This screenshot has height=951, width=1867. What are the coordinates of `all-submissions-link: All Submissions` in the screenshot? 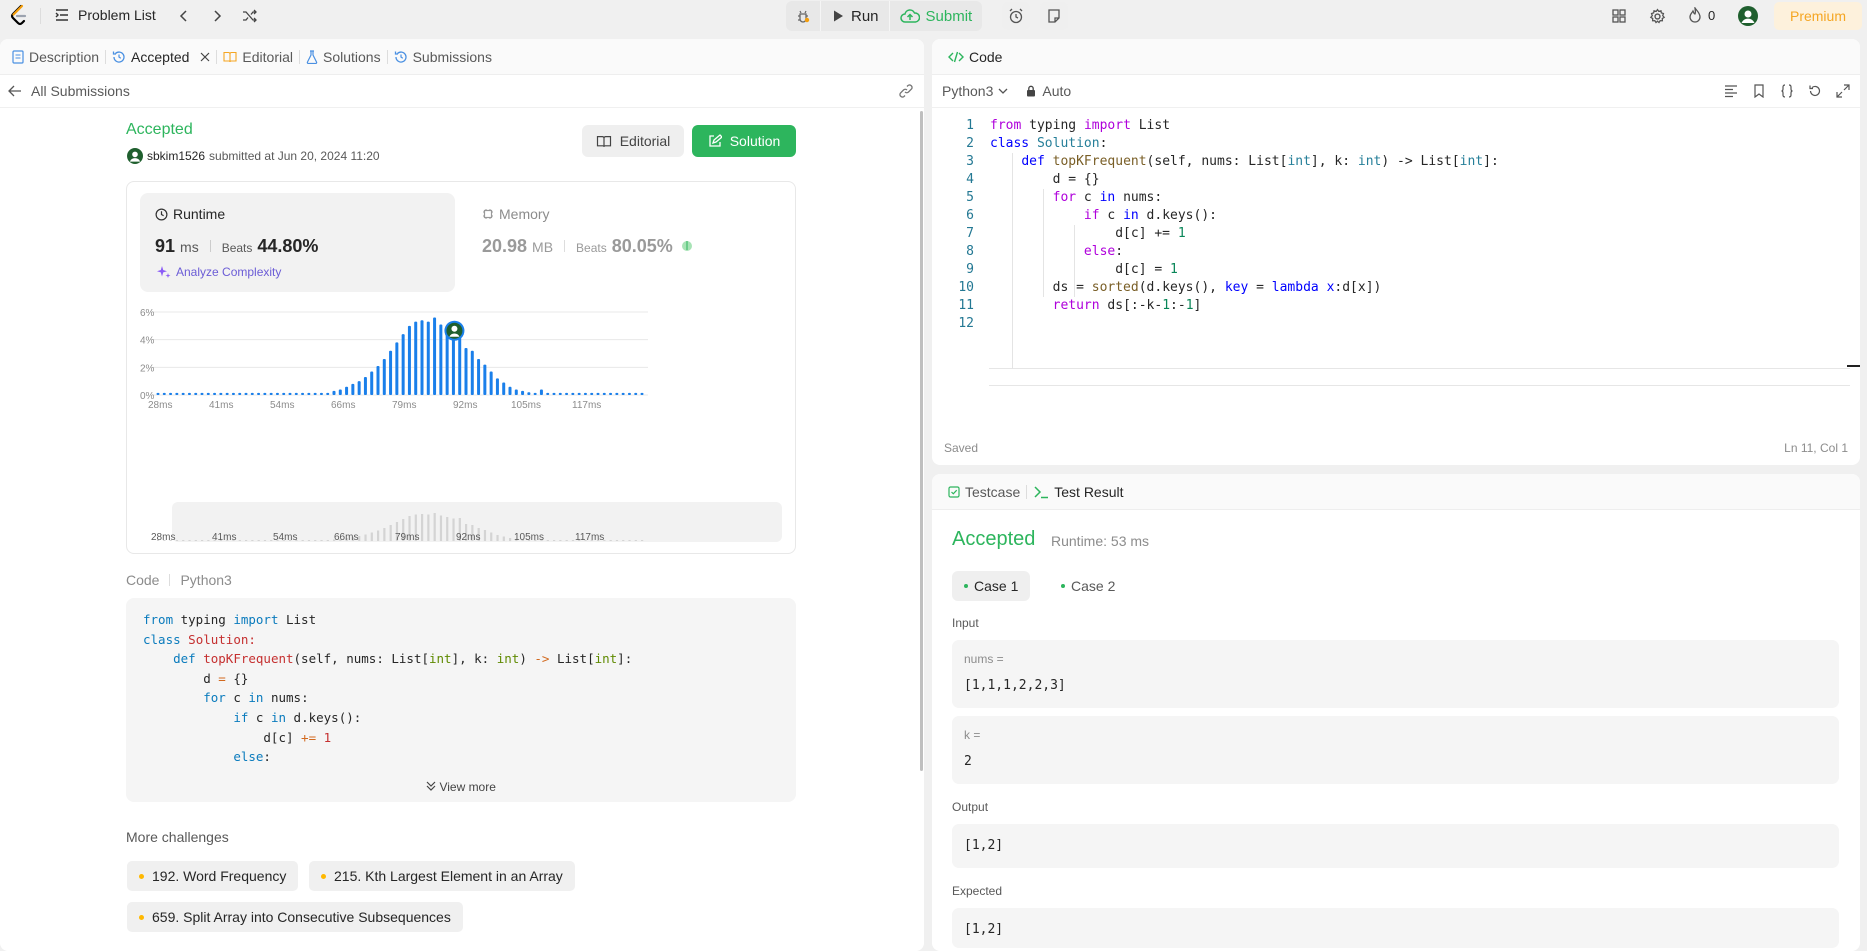 It's located at (80, 91).